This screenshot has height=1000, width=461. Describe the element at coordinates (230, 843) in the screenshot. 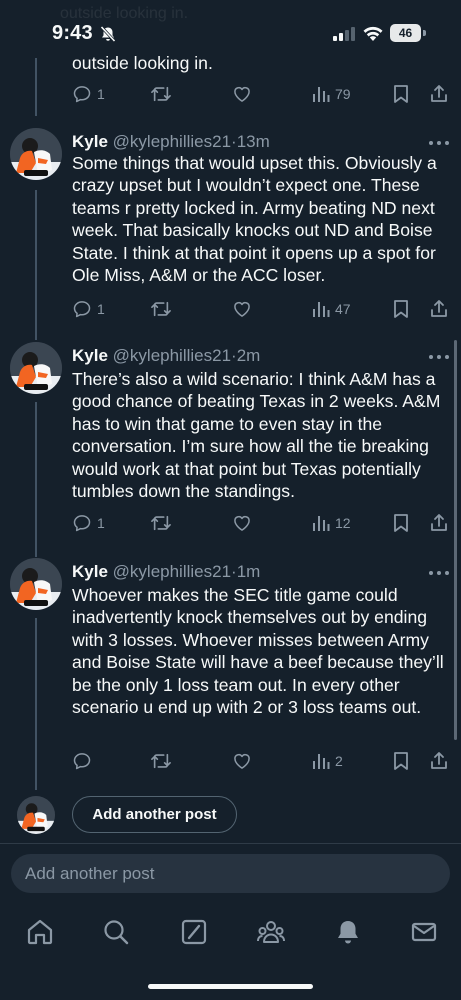

I see `divider` at that location.